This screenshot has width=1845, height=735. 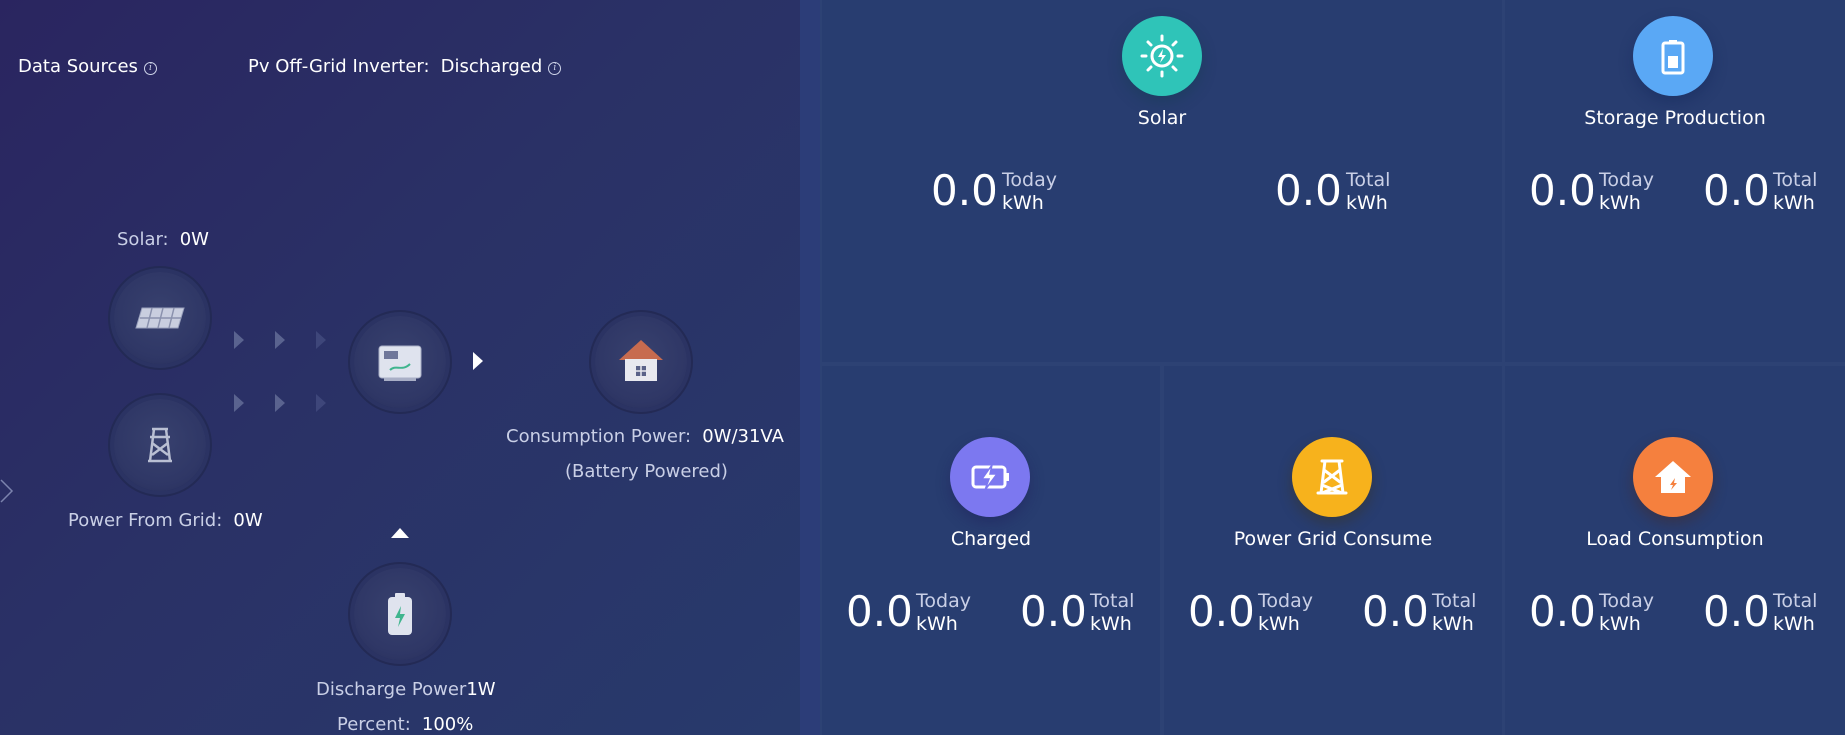 I want to click on data-sources-label: Data Sources, so click(x=78, y=66).